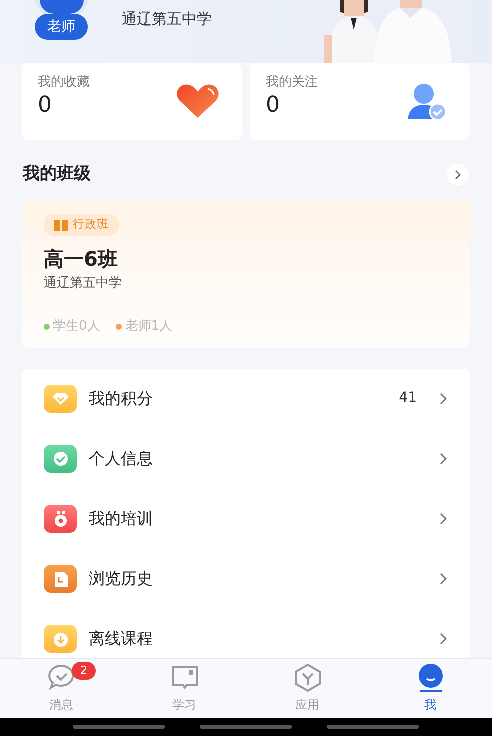 The height and width of the screenshot is (736, 492). I want to click on menu-item: 离线课程, so click(246, 633).